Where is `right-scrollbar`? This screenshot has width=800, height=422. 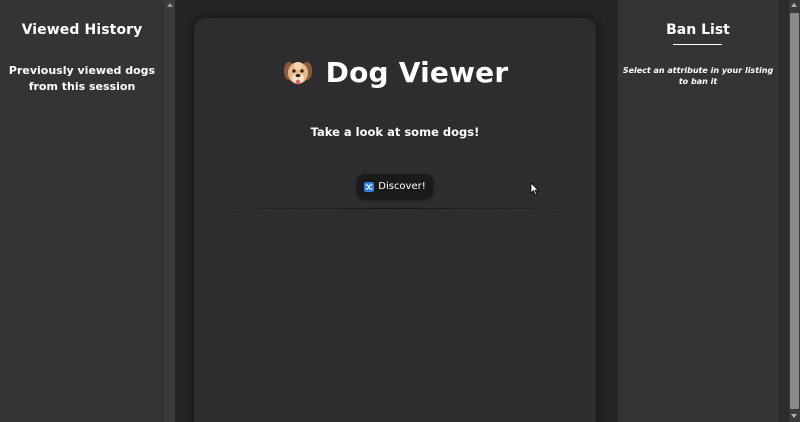 right-scrollbar is located at coordinates (789, 211).